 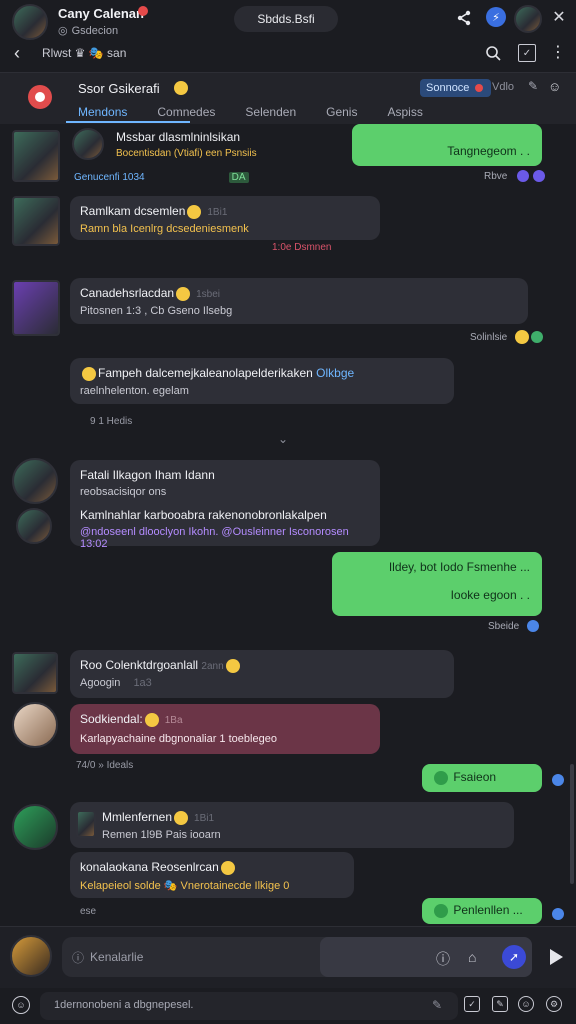 I want to click on status-line: Rlwst ♛ 🎭 san, so click(x=84, y=53).